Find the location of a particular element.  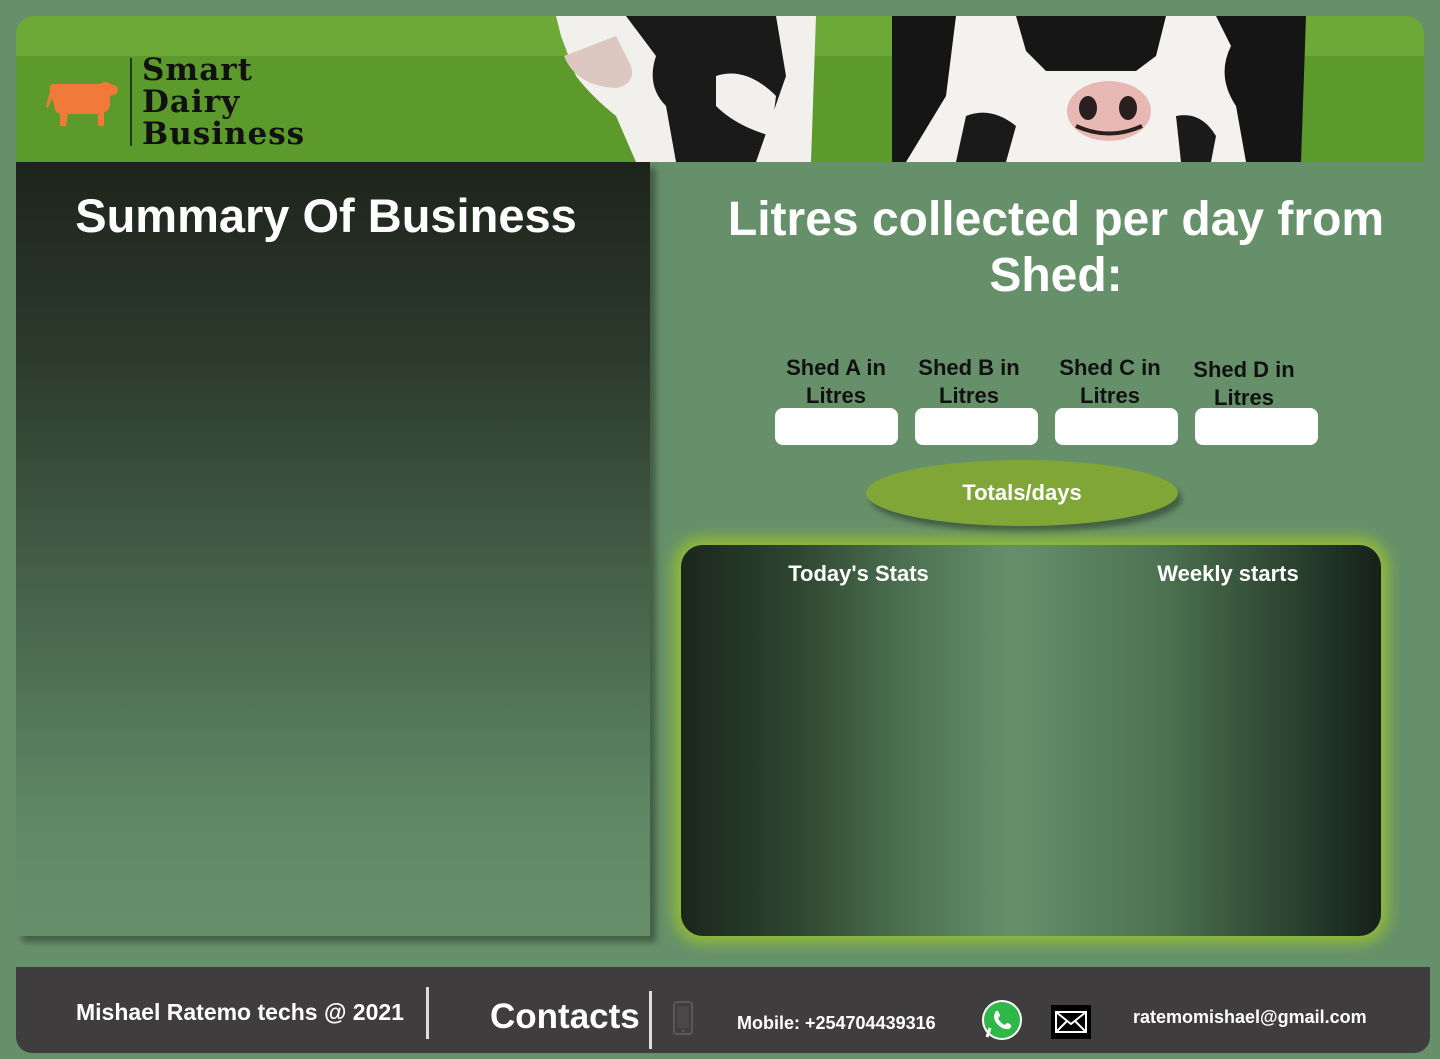

shed-b-label-line2: Litres is located at coordinates (969, 395).